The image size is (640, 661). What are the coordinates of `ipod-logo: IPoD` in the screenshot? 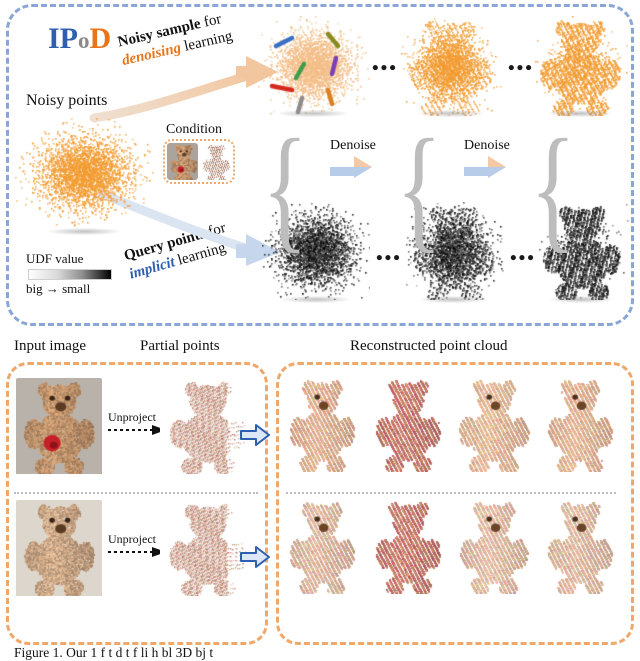 It's located at (79, 39).